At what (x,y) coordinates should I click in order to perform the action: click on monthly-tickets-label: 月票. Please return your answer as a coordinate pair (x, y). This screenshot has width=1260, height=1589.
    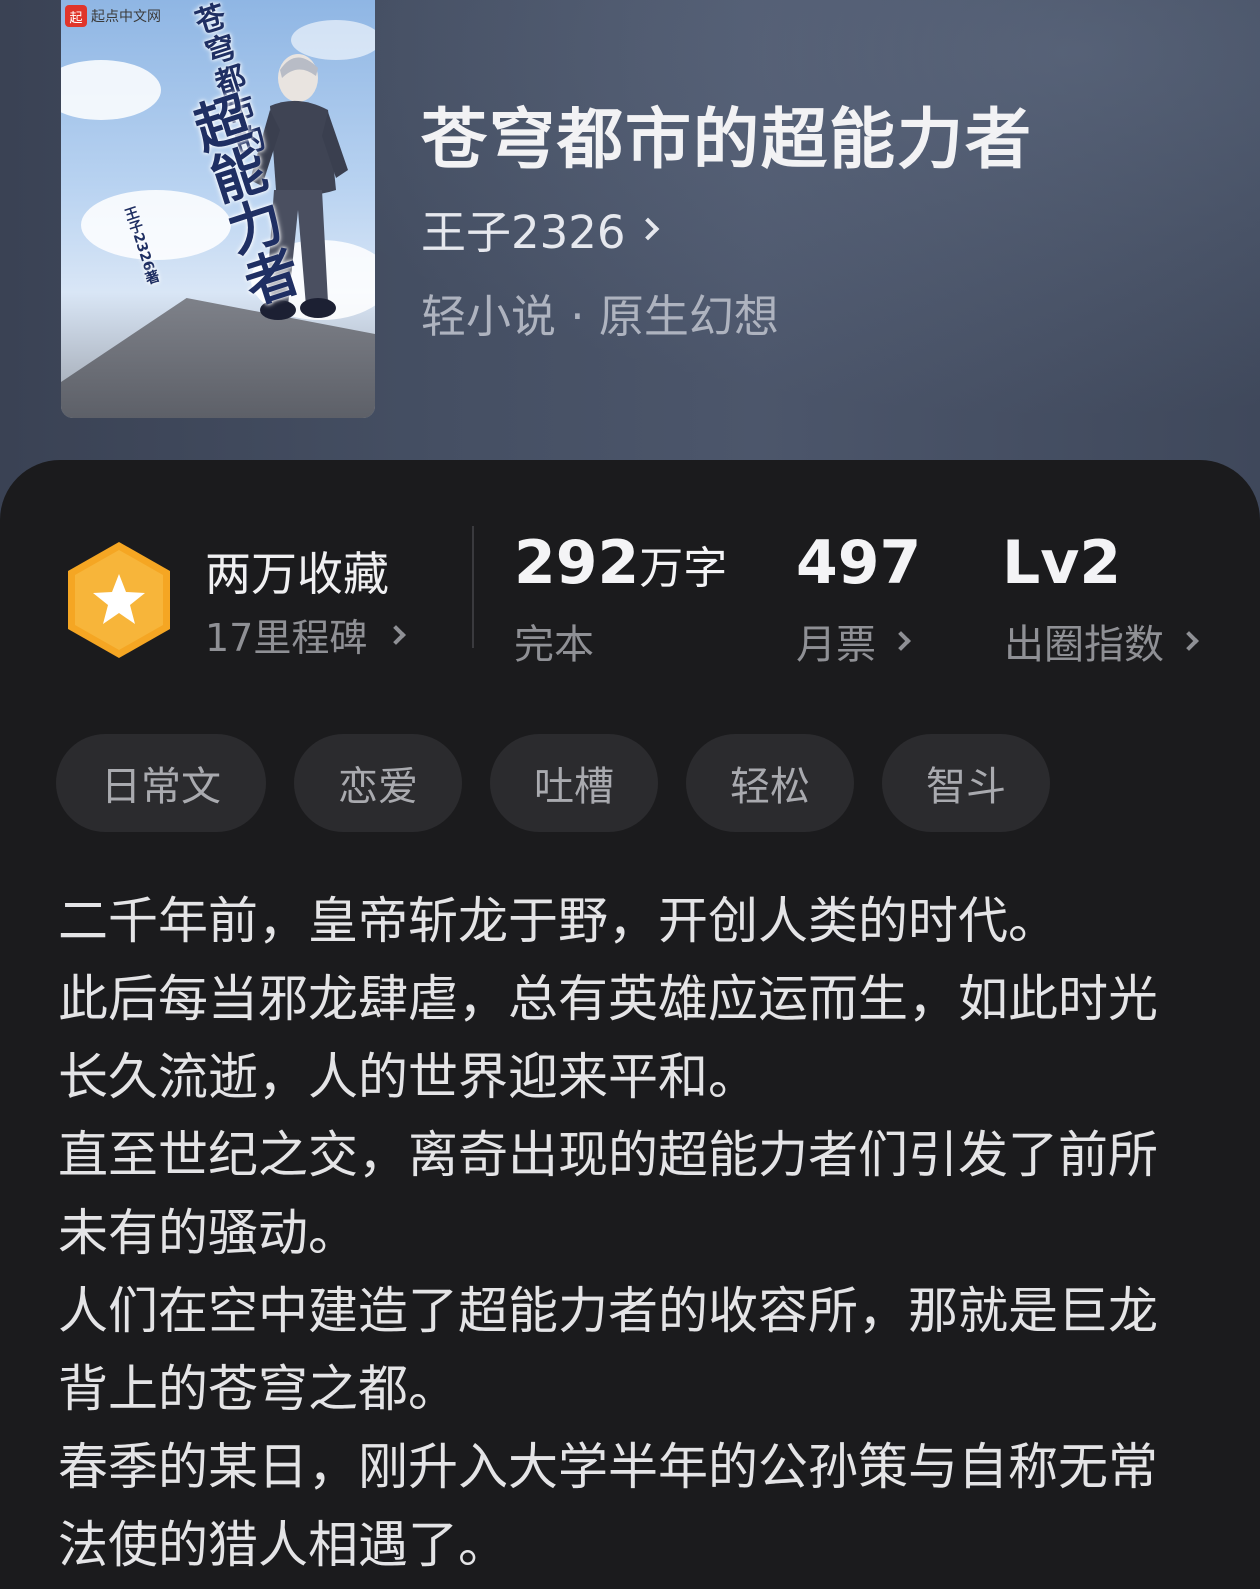
    Looking at the image, I should click on (836, 645).